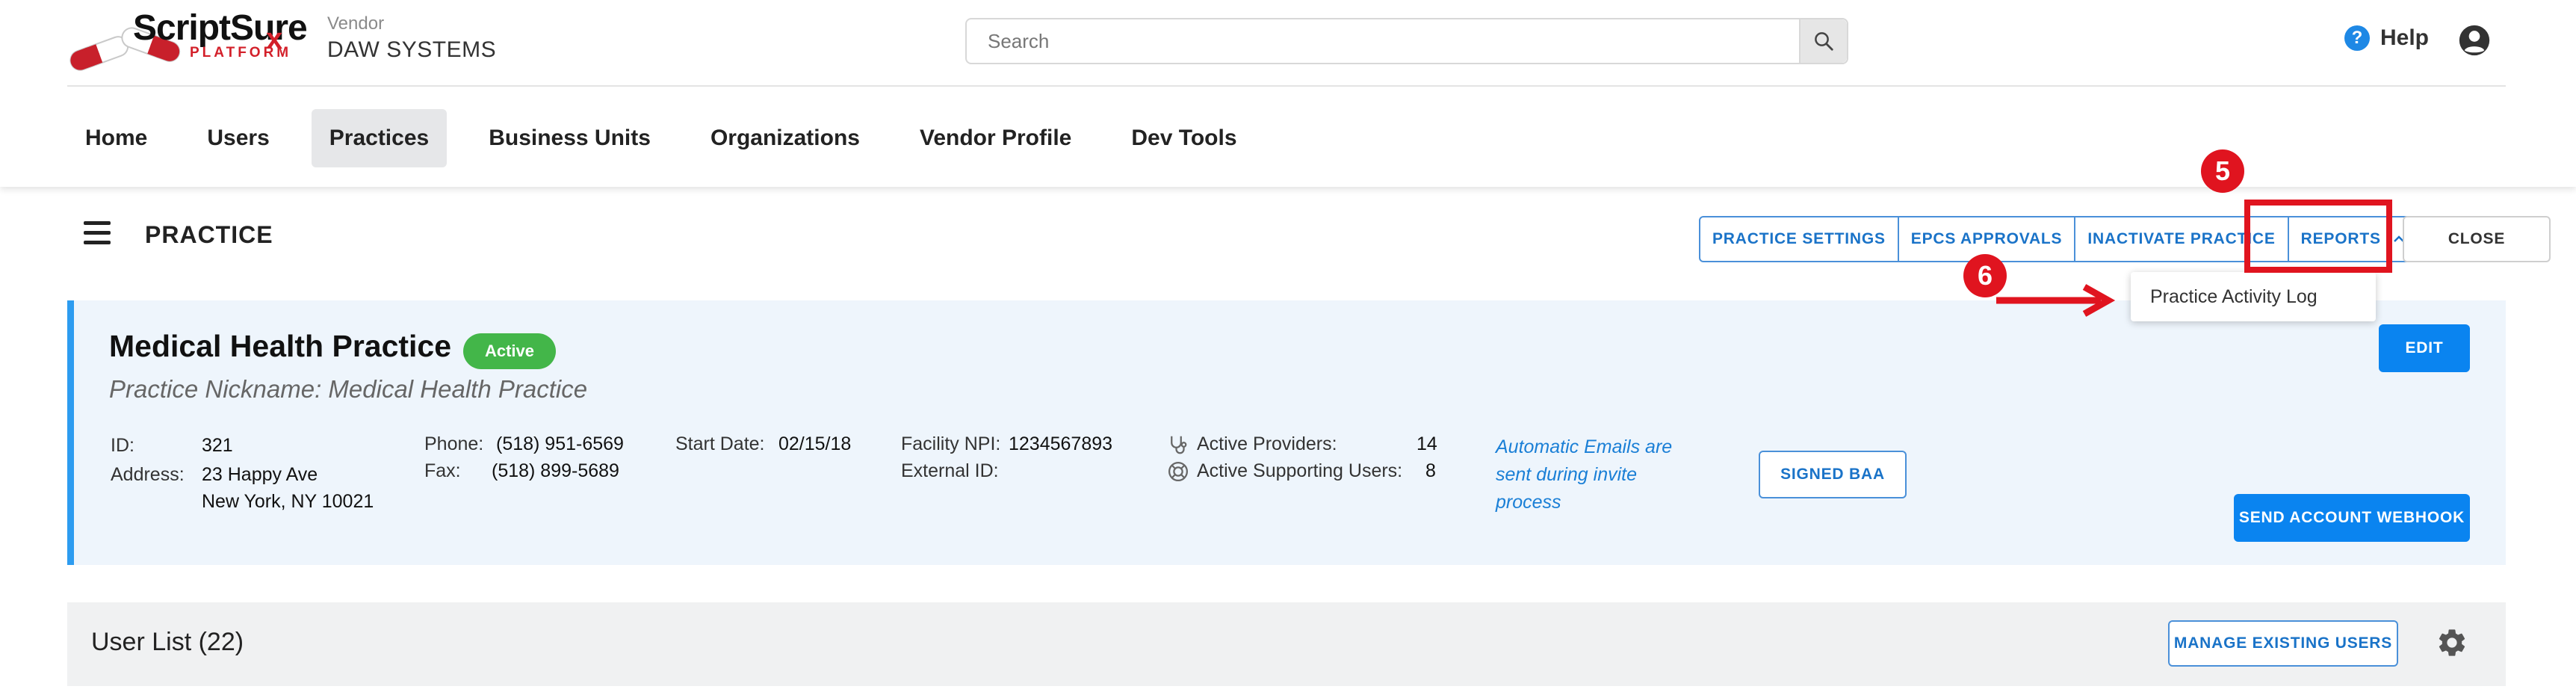 The image size is (2576, 698). What do you see at coordinates (2424, 348) in the screenshot?
I see `edit-button: EDIT` at bounding box center [2424, 348].